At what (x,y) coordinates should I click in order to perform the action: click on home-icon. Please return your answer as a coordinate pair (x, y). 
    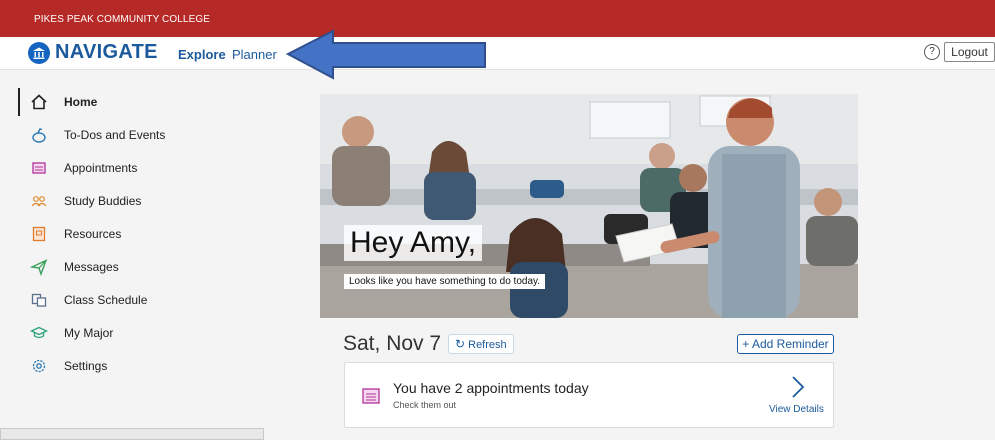
    Looking at the image, I should click on (39, 102).